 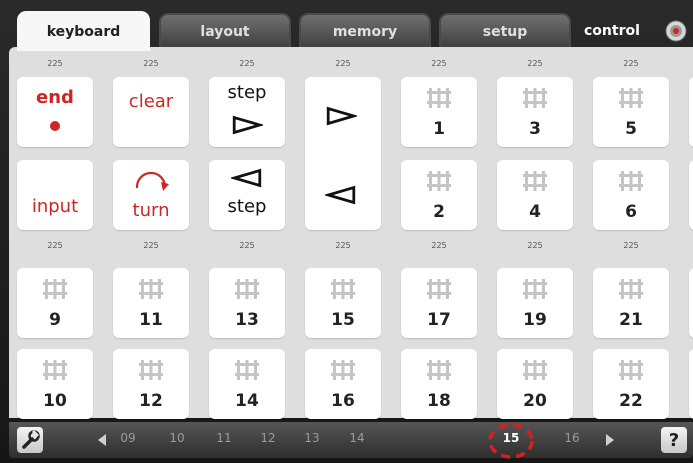 I want to click on turn-button: turn, so click(x=151, y=195).